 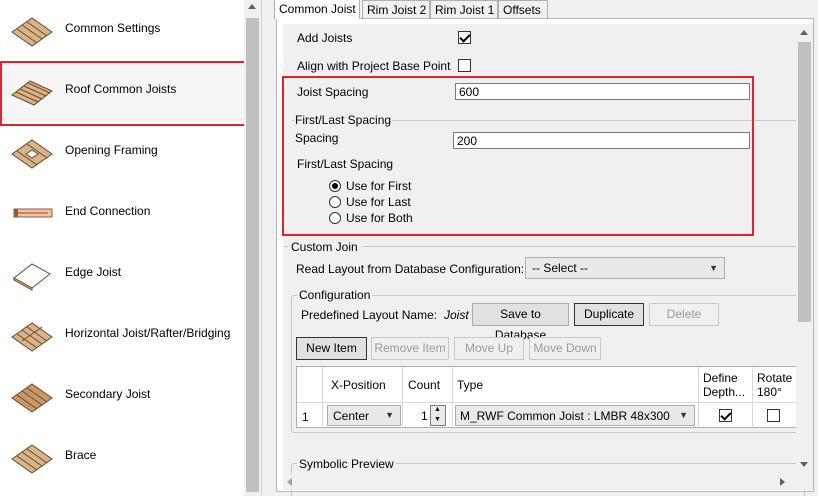 I want to click on stepper-down-icon: ▼, so click(x=437, y=419).